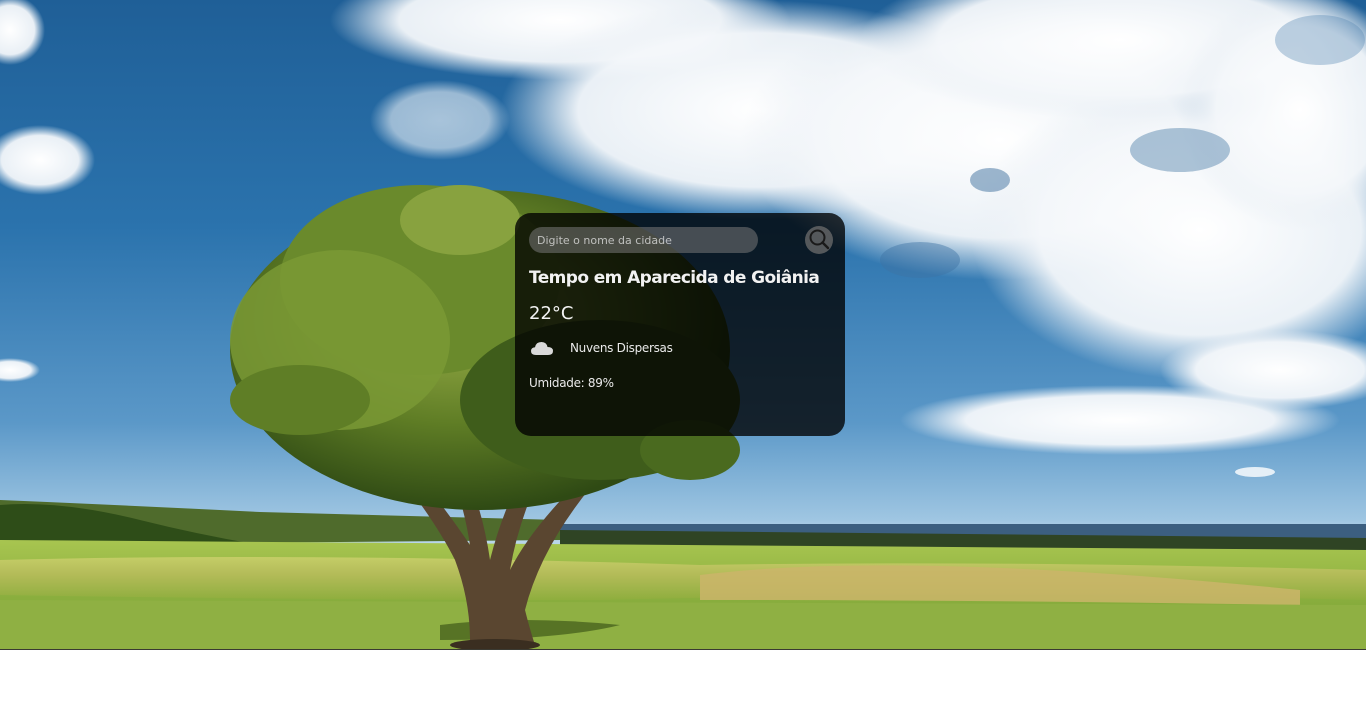 This screenshot has width=1366, height=718. Describe the element at coordinates (680, 348) in the screenshot. I see `weather-description-row: Nuvens Dispersas` at that location.